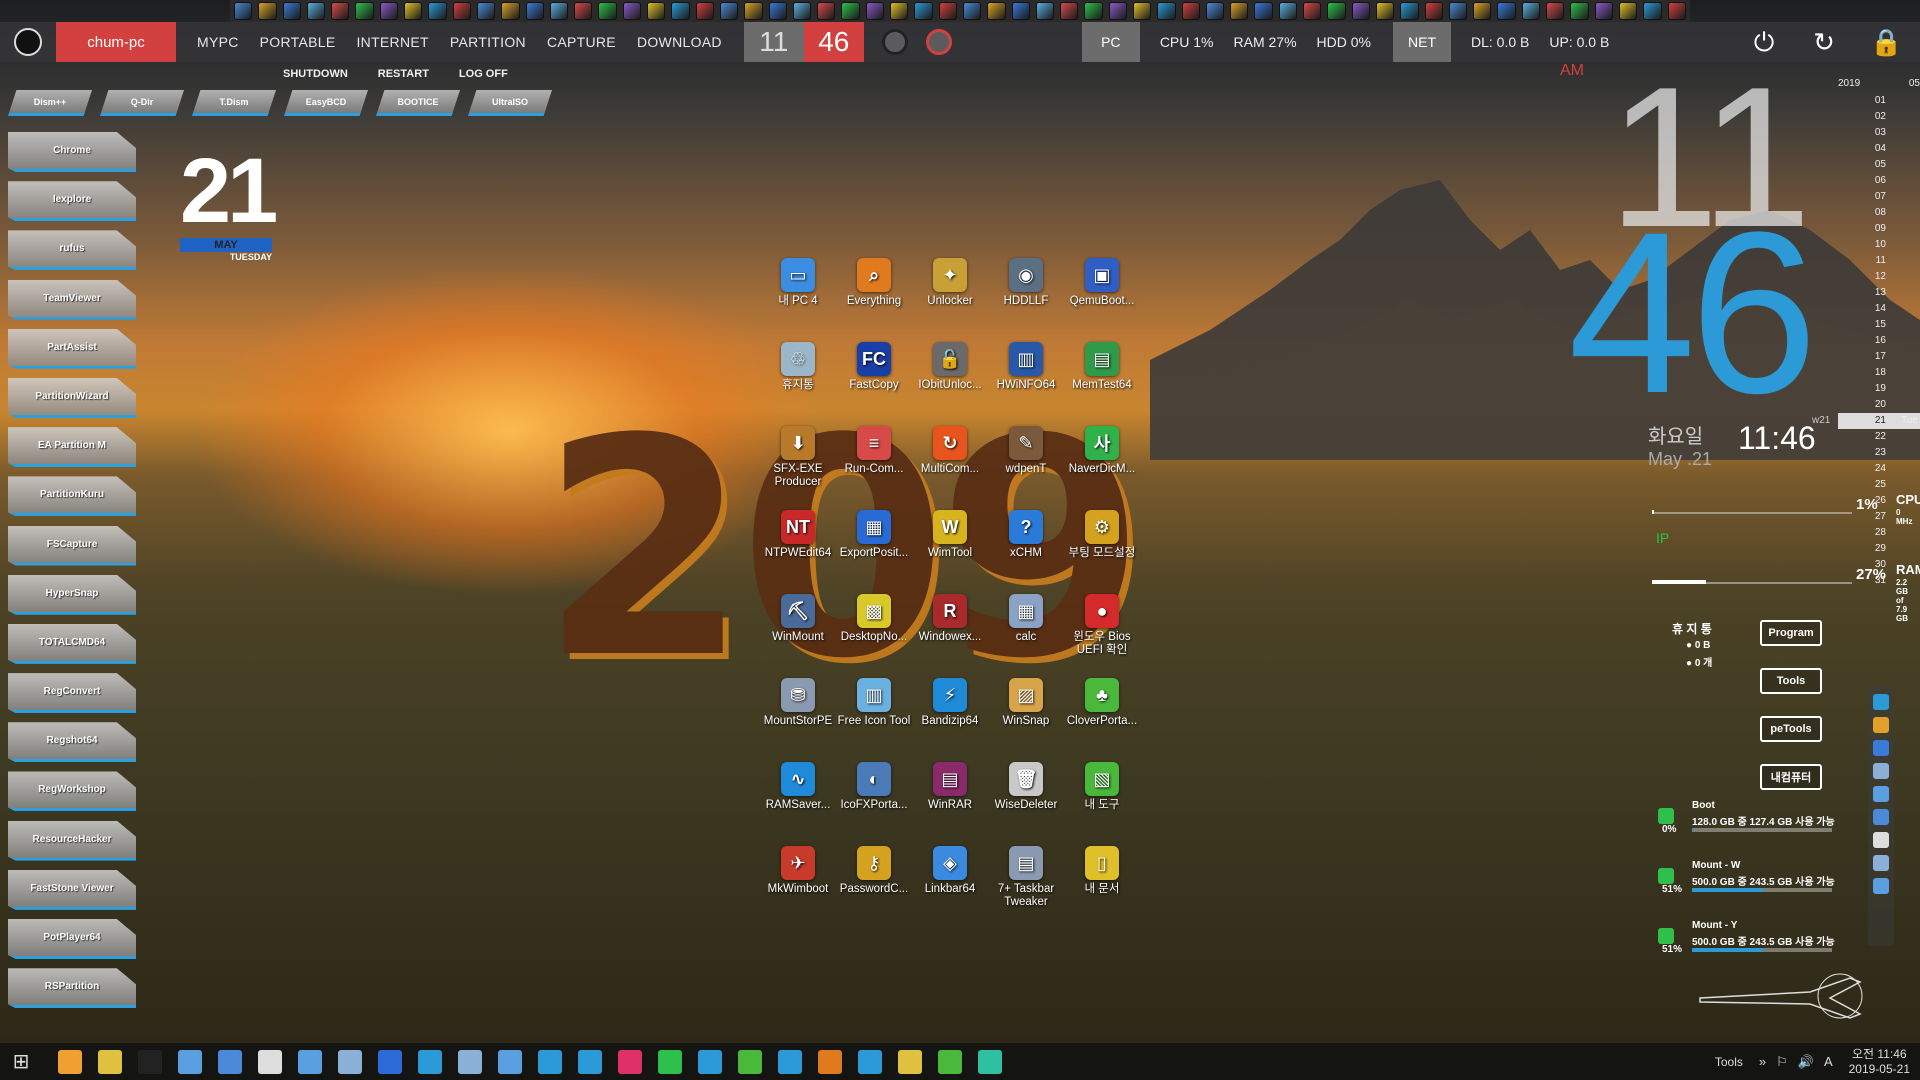  I want to click on left-app-iexplore: Iexplore, so click(72, 201).